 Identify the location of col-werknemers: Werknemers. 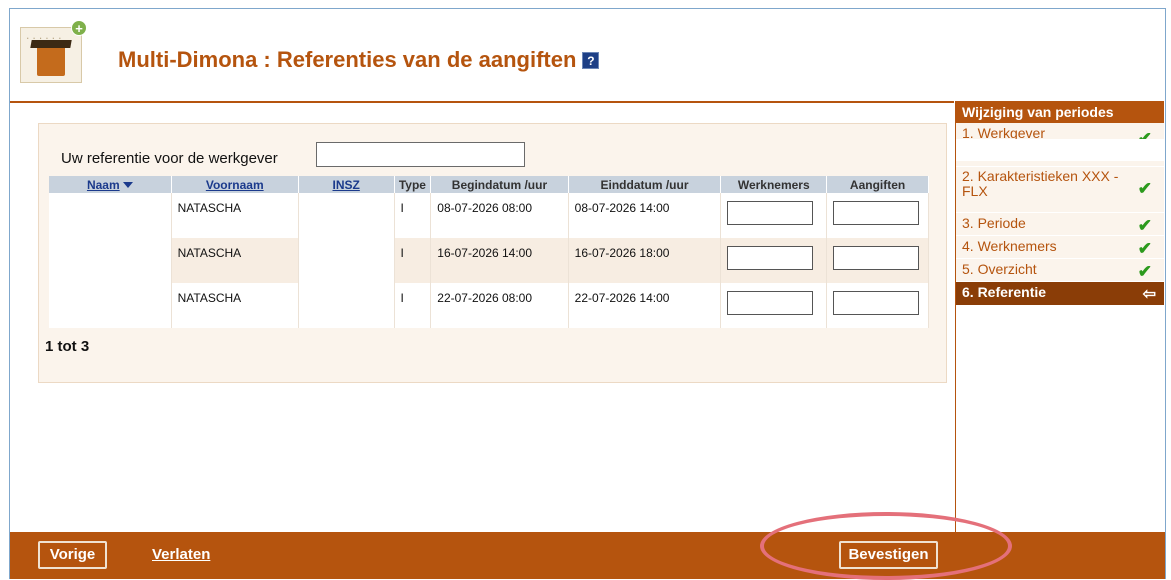
(774, 184).